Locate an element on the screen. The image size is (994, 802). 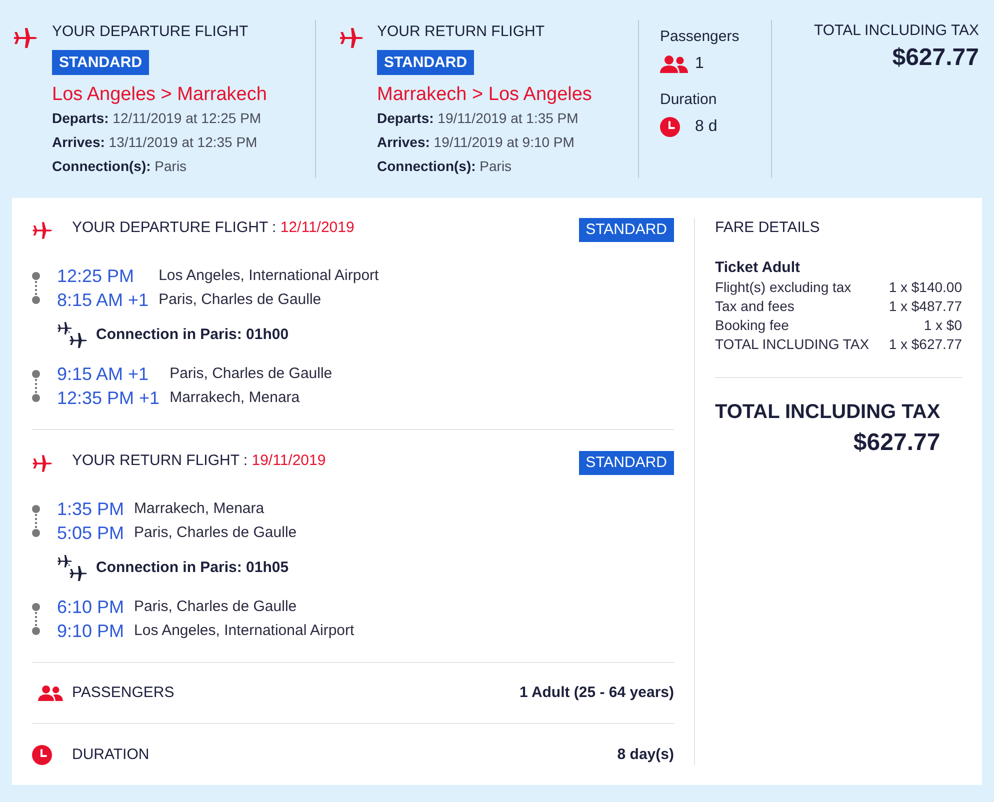
flight-heading: YOUR RETURN FLIGHT is located at coordinates (461, 32).